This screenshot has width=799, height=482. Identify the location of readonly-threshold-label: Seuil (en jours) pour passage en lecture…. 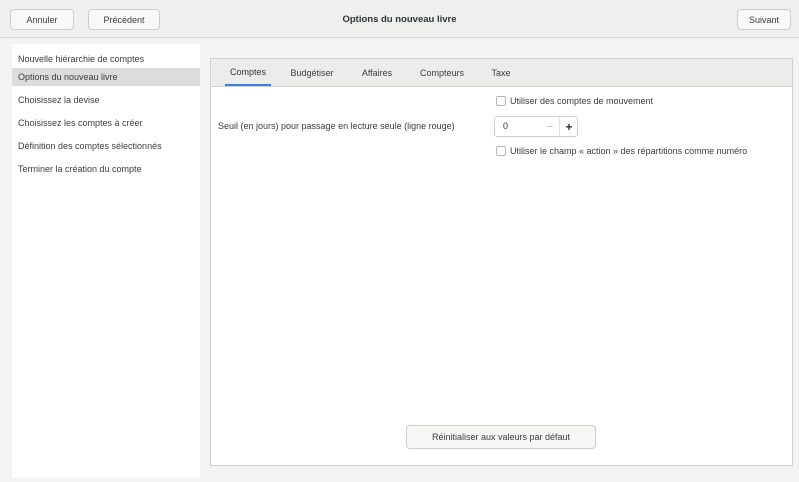
(336, 126).